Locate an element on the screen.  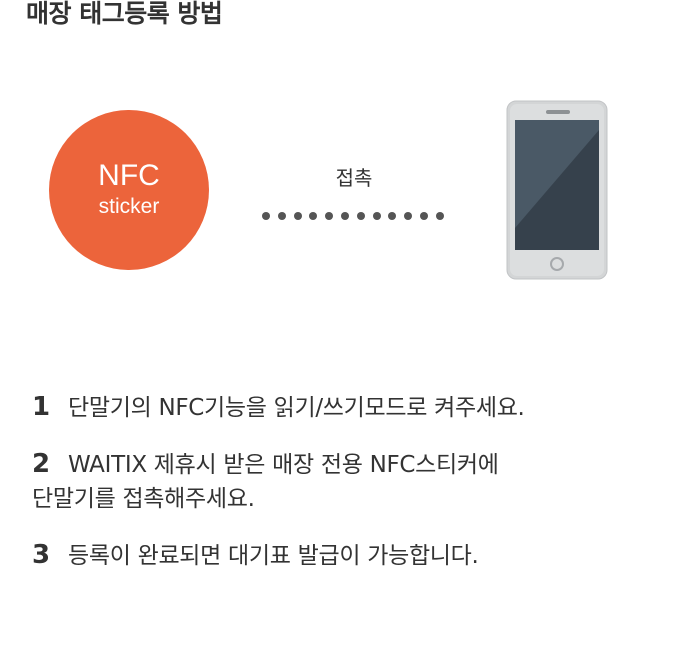
step-text-line1: WAITIX 제휴시 받은 매장 전용 NFC스티커에 is located at coordinates (283, 465).